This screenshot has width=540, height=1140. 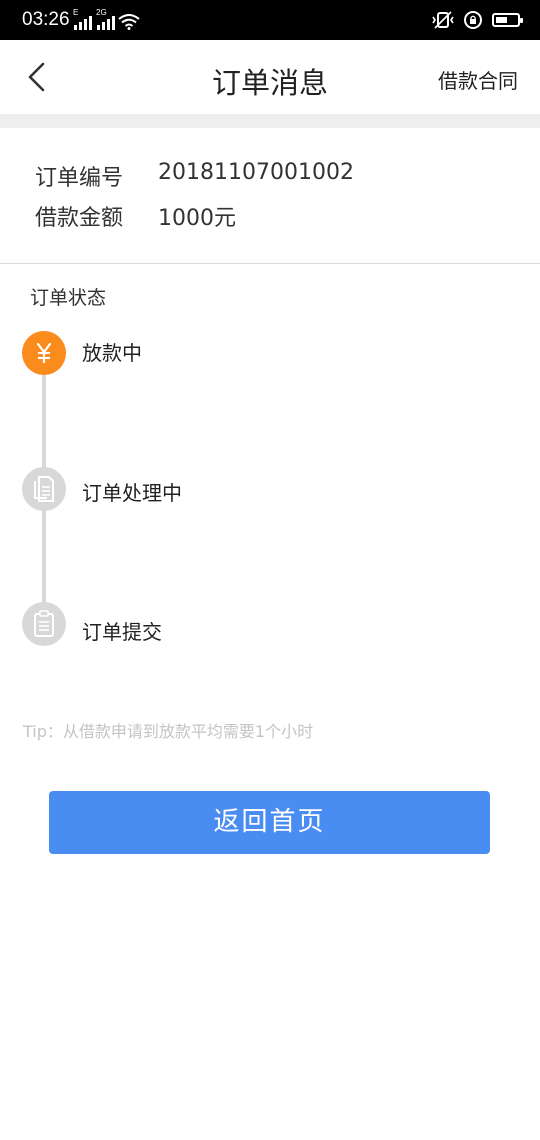 I want to click on clipboard-icon, so click(x=44, y=623).